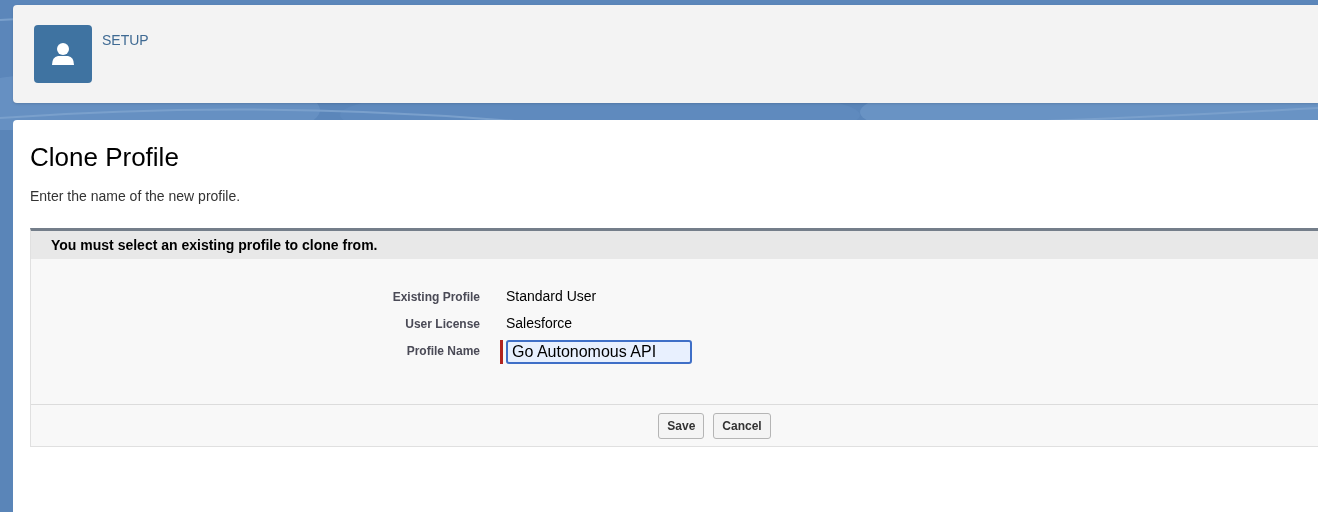 The height and width of the screenshot is (512, 1318). What do you see at coordinates (214, 245) in the screenshot?
I see `section-title: You must select an existing profile to clone from.` at bounding box center [214, 245].